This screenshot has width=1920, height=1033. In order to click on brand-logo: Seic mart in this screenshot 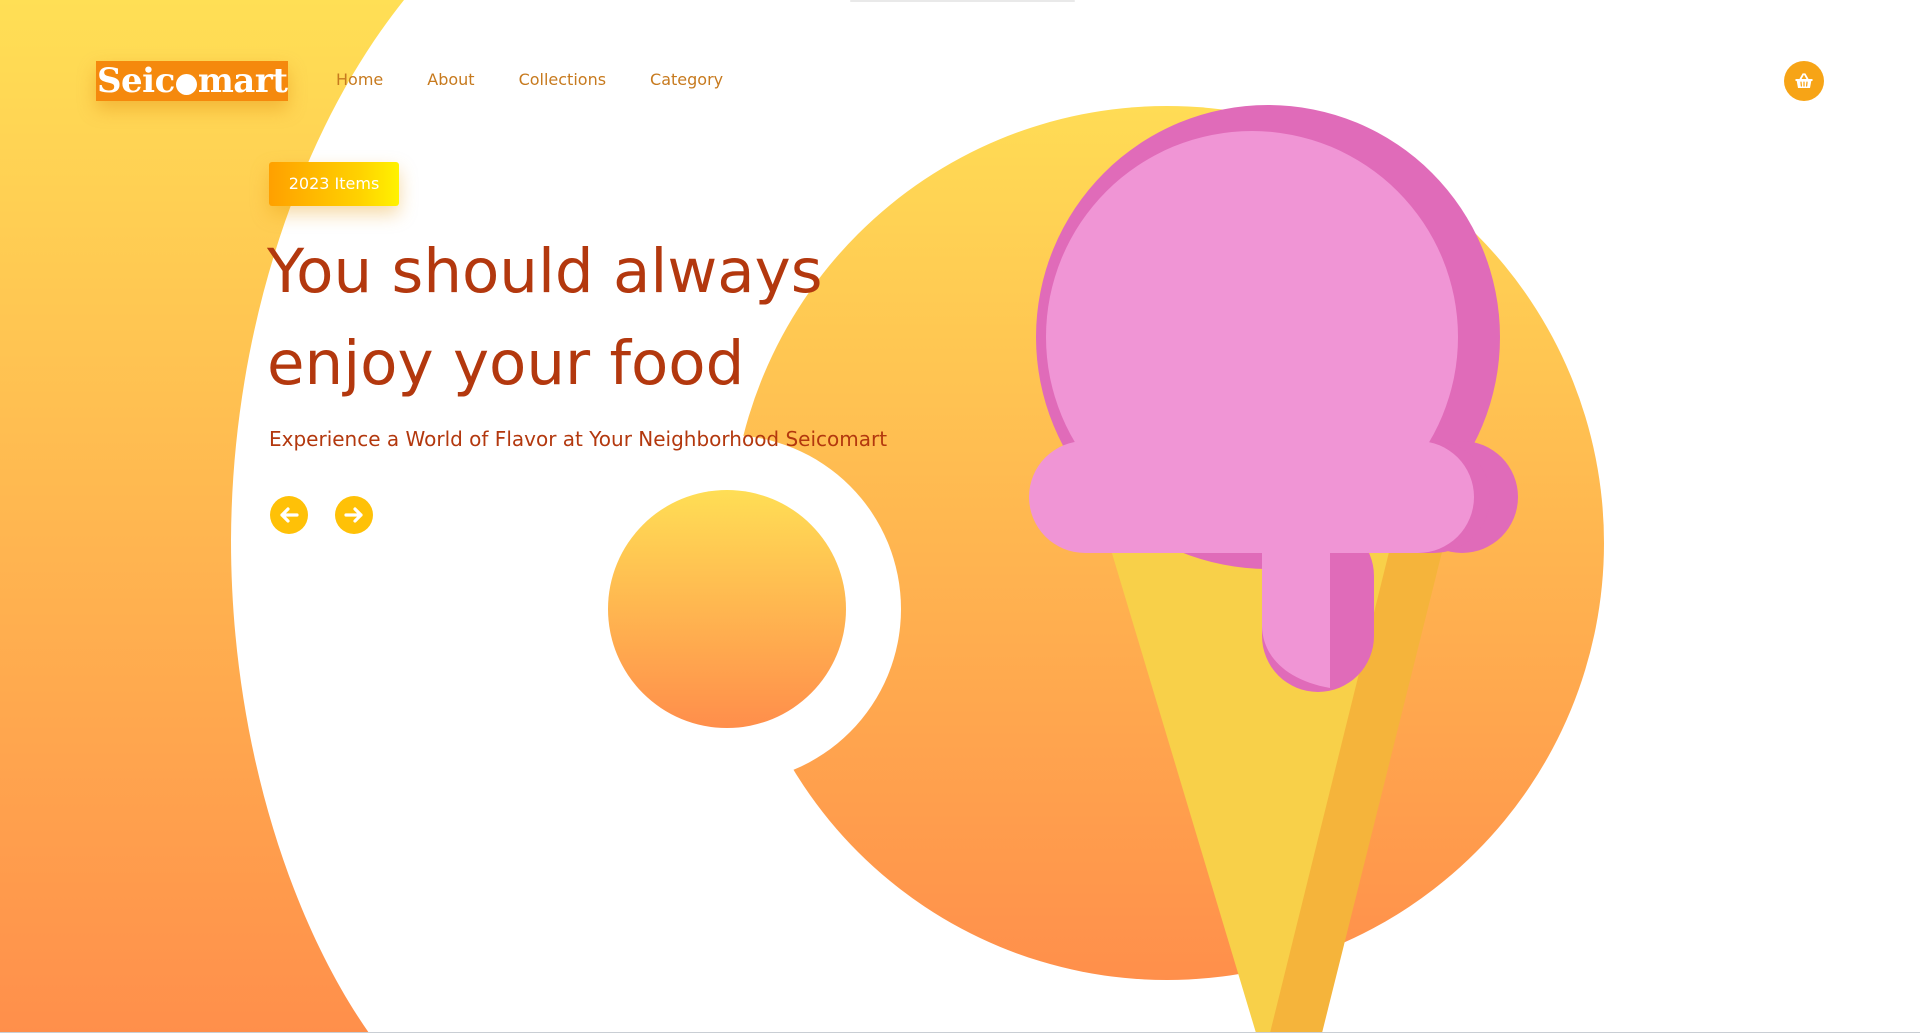, I will do `click(192, 81)`.